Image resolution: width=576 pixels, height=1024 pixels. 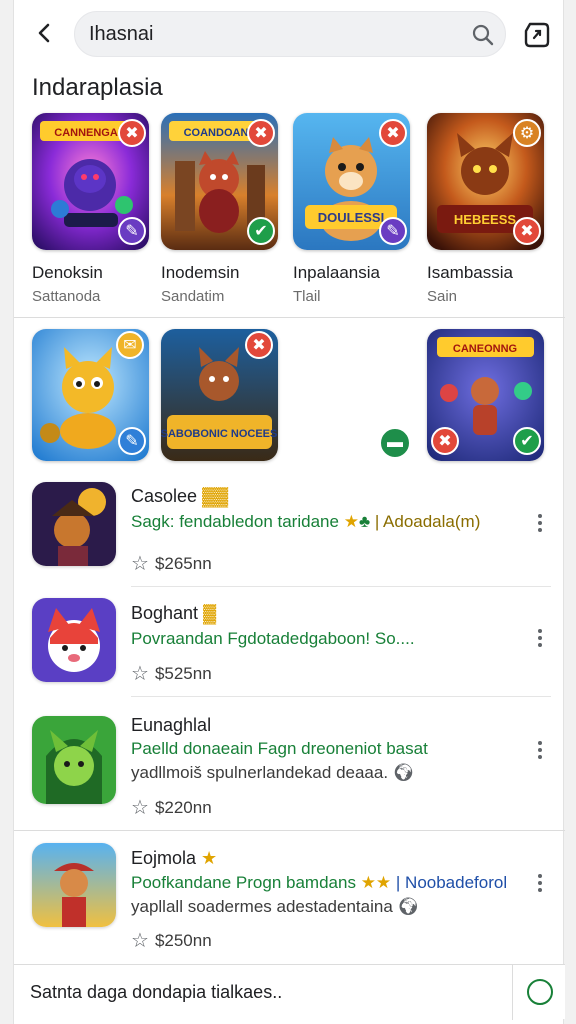 I want to click on chat-icon: ✉, so click(x=130, y=345).